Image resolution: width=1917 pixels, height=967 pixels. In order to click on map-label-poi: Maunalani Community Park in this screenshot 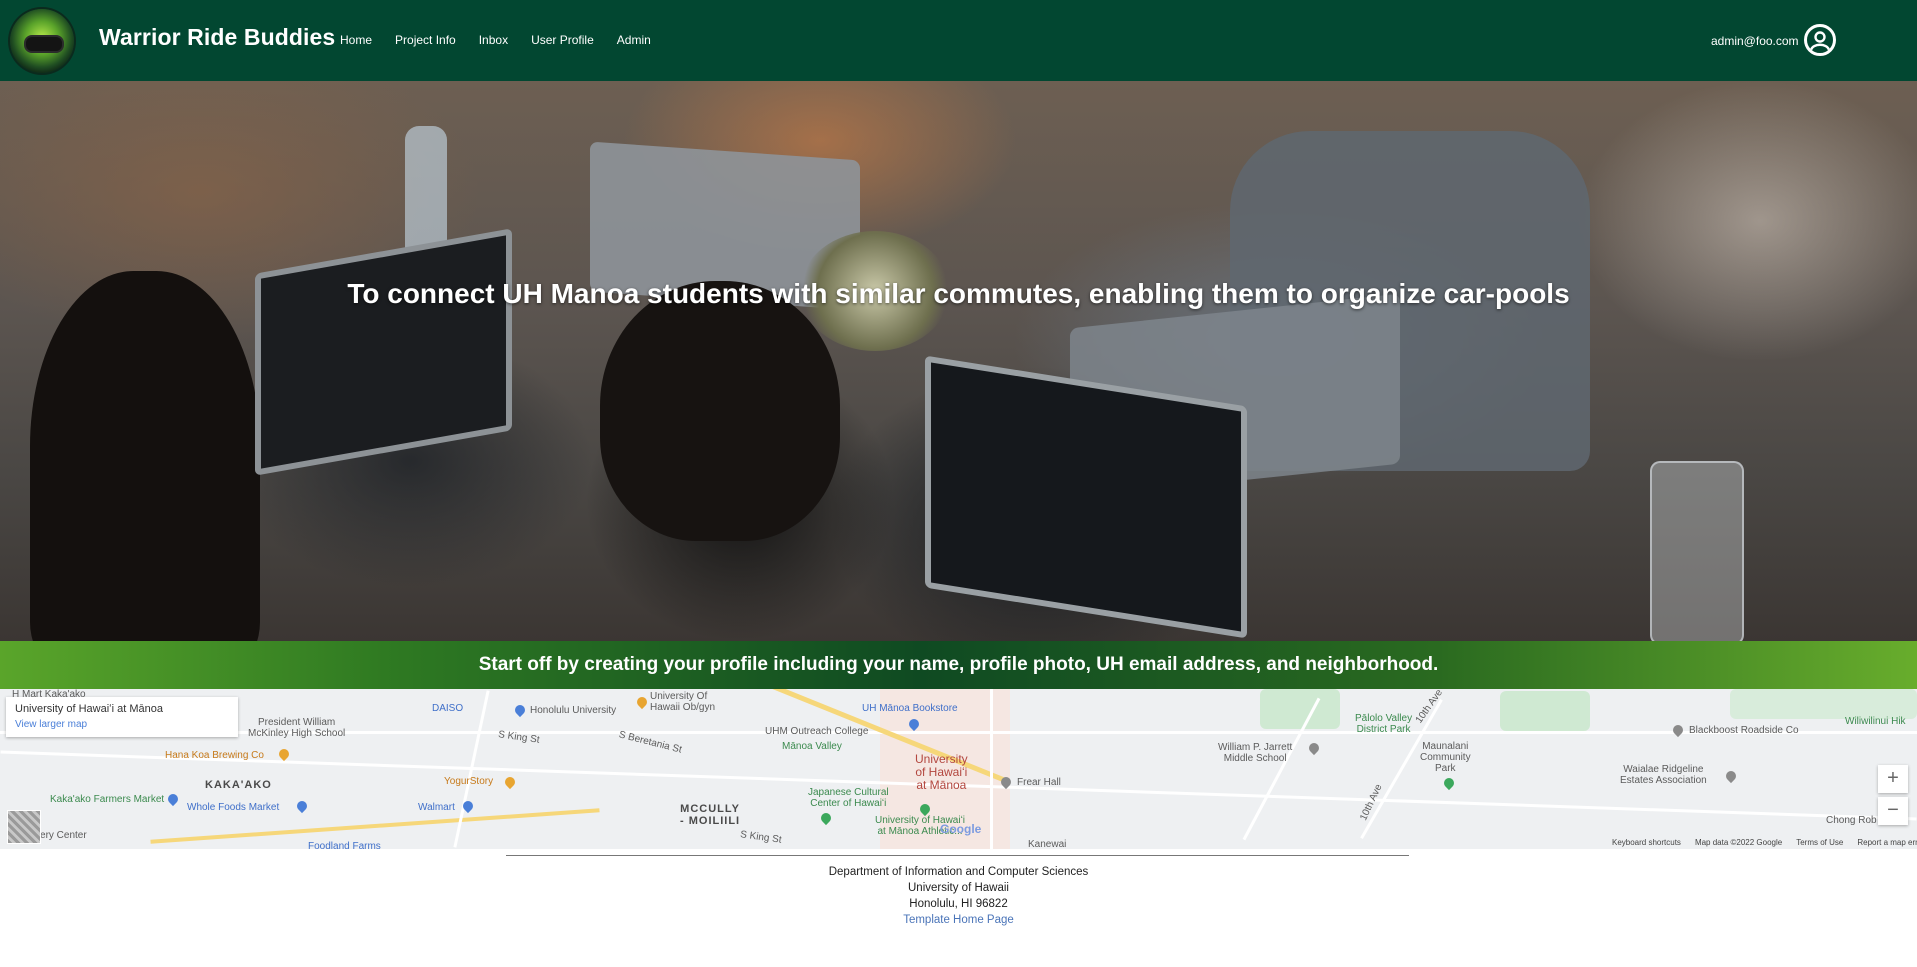, I will do `click(1445, 757)`.